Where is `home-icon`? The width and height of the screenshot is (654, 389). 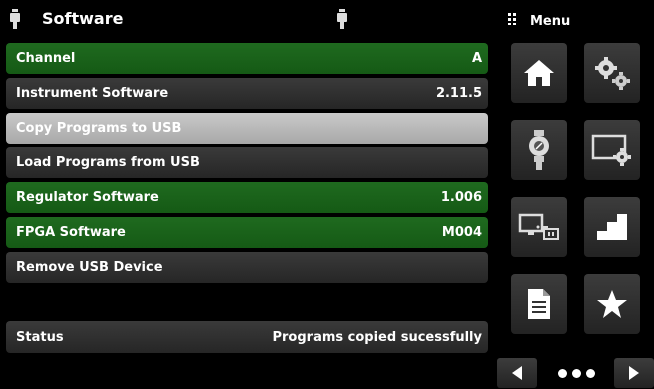
home-icon is located at coordinates (539, 73).